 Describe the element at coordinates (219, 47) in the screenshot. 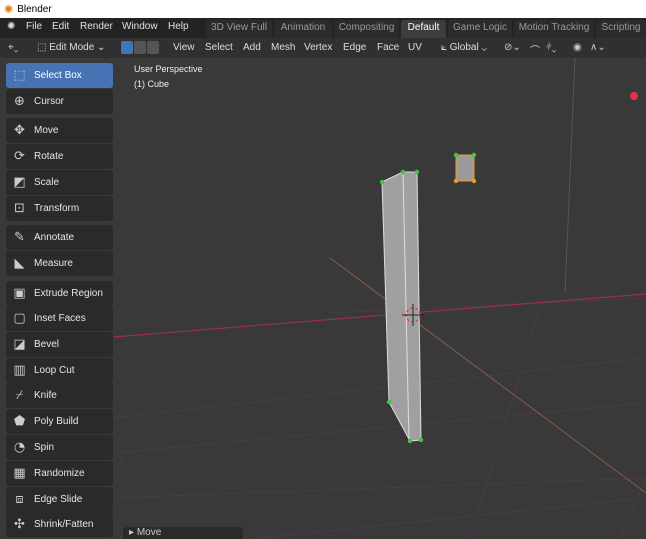

I see `menu-select: Select` at that location.